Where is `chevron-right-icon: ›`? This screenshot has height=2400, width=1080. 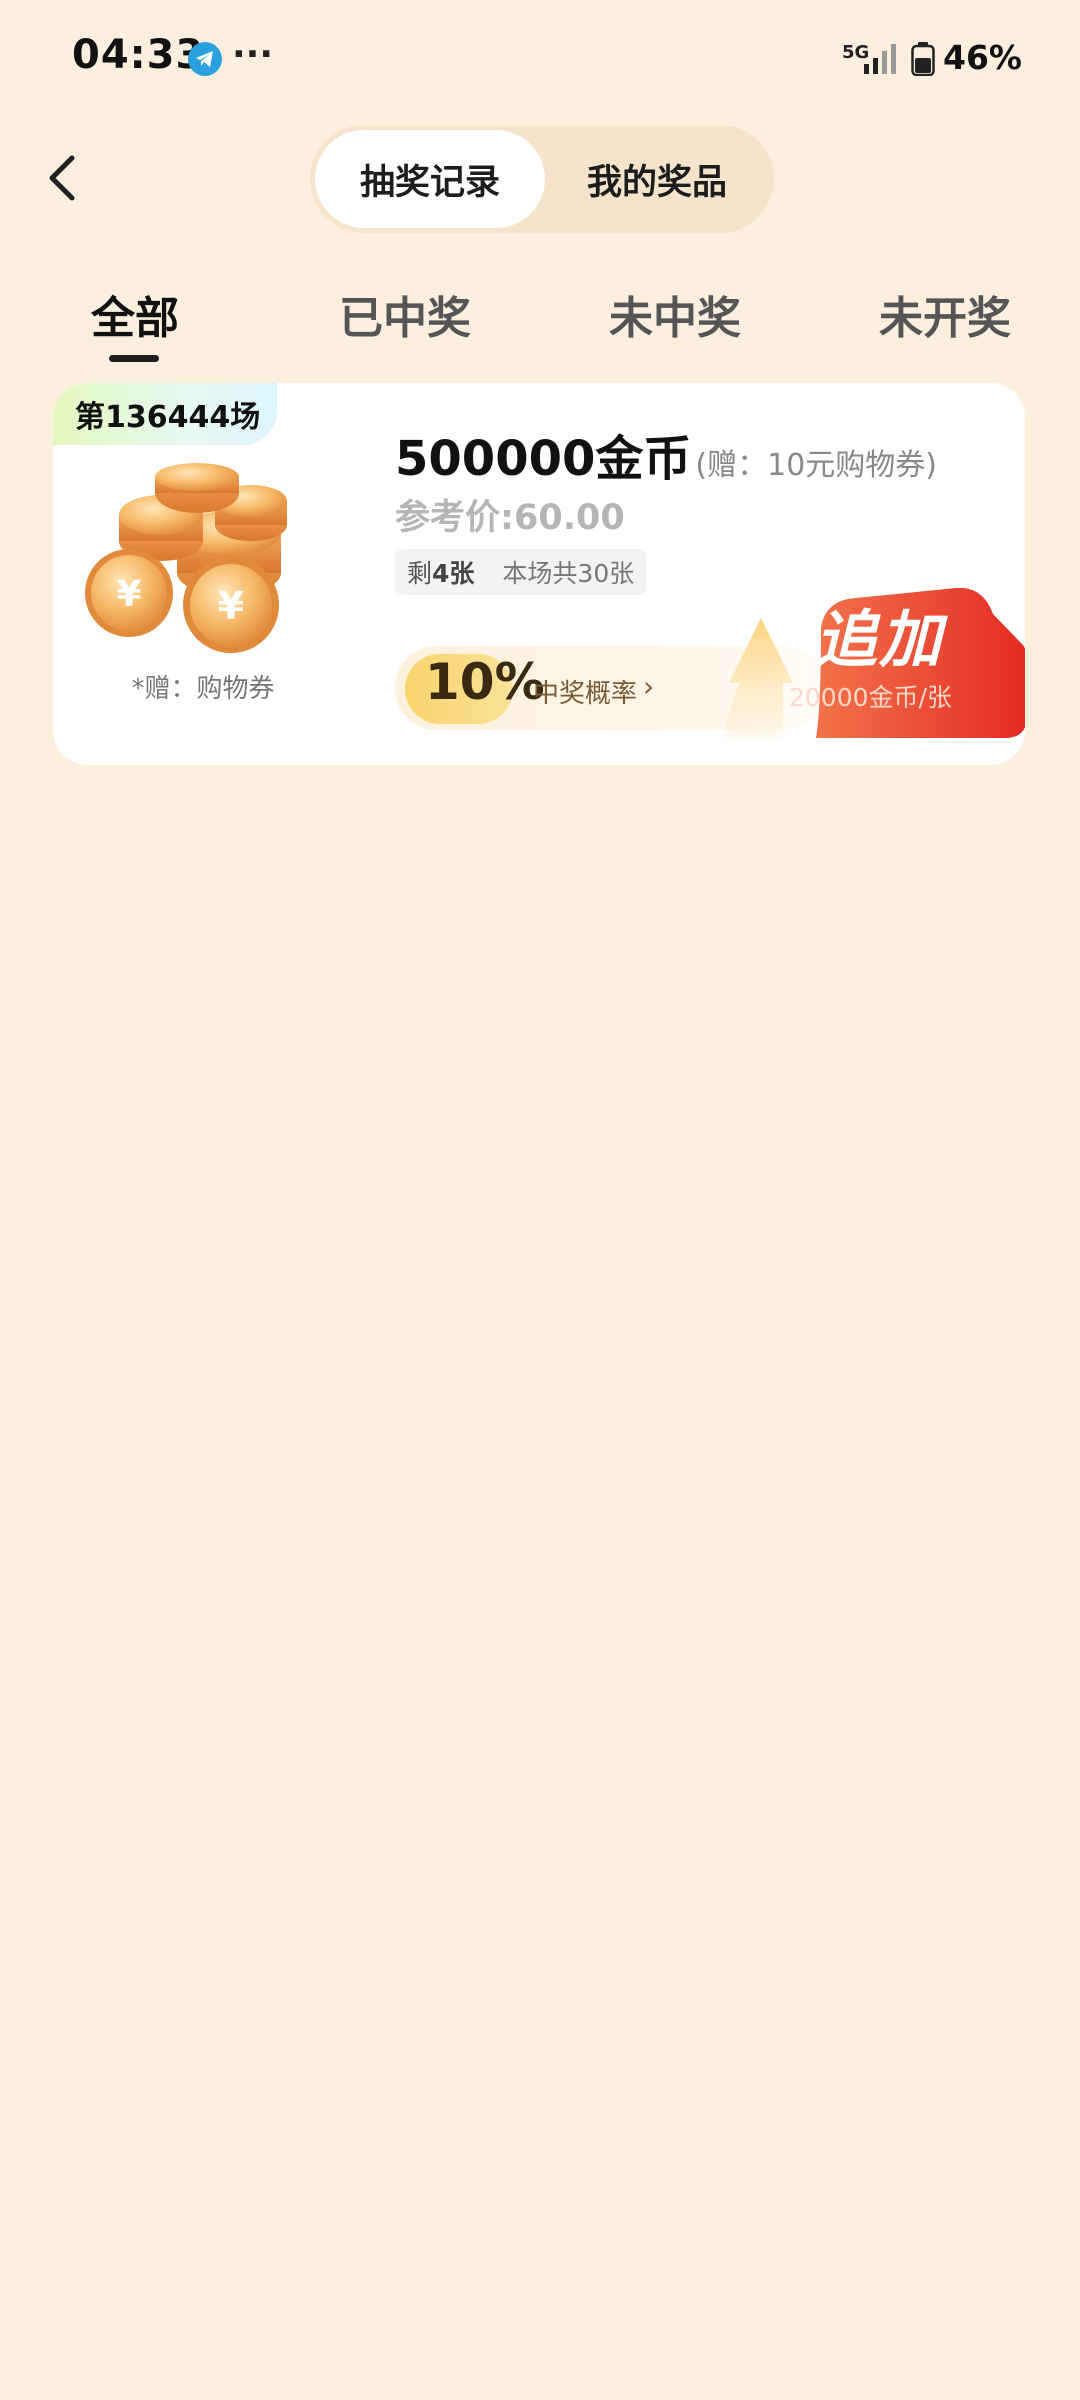 chevron-right-icon: › is located at coordinates (649, 686).